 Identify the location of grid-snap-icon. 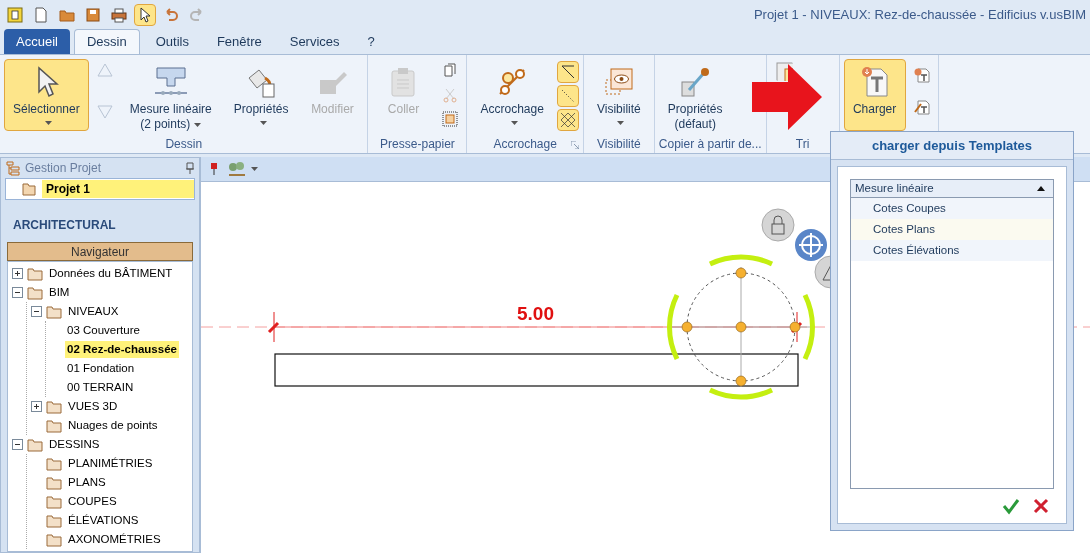
(567, 120).